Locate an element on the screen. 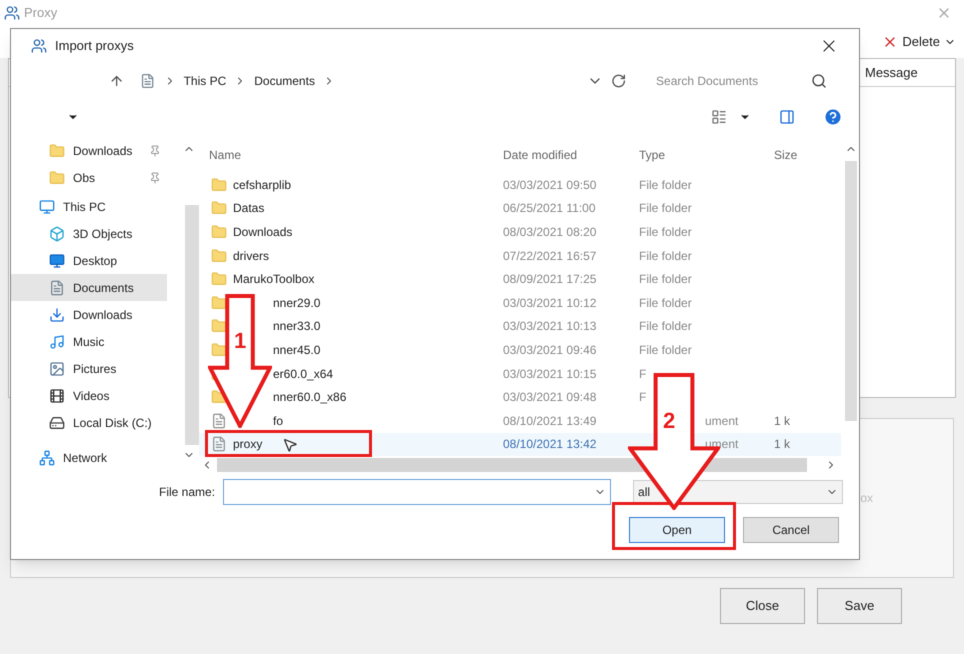  file-date: 03/03/2021 10:12 is located at coordinates (550, 303).